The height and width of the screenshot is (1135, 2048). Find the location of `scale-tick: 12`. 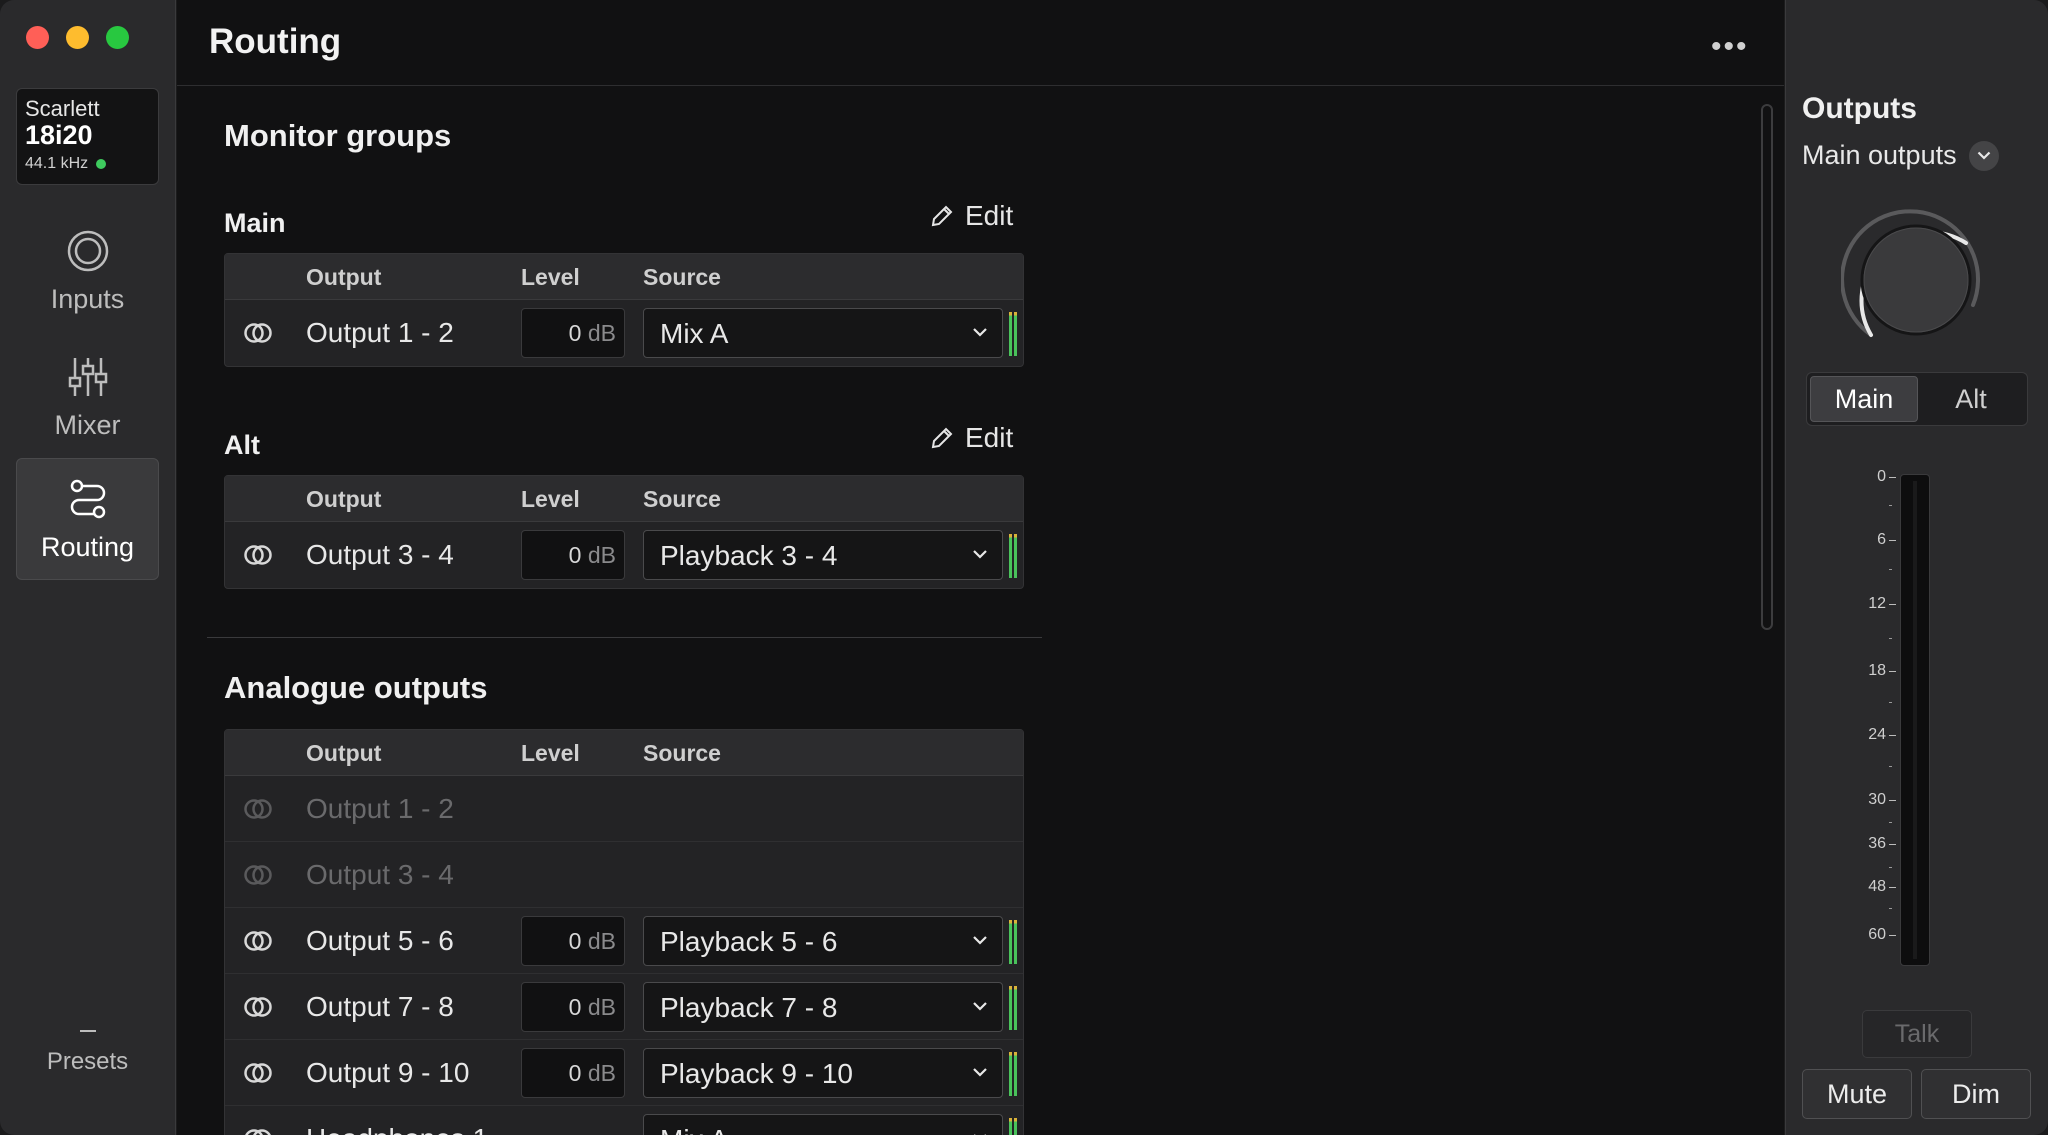

scale-tick: 12 is located at coordinates (1882, 604).